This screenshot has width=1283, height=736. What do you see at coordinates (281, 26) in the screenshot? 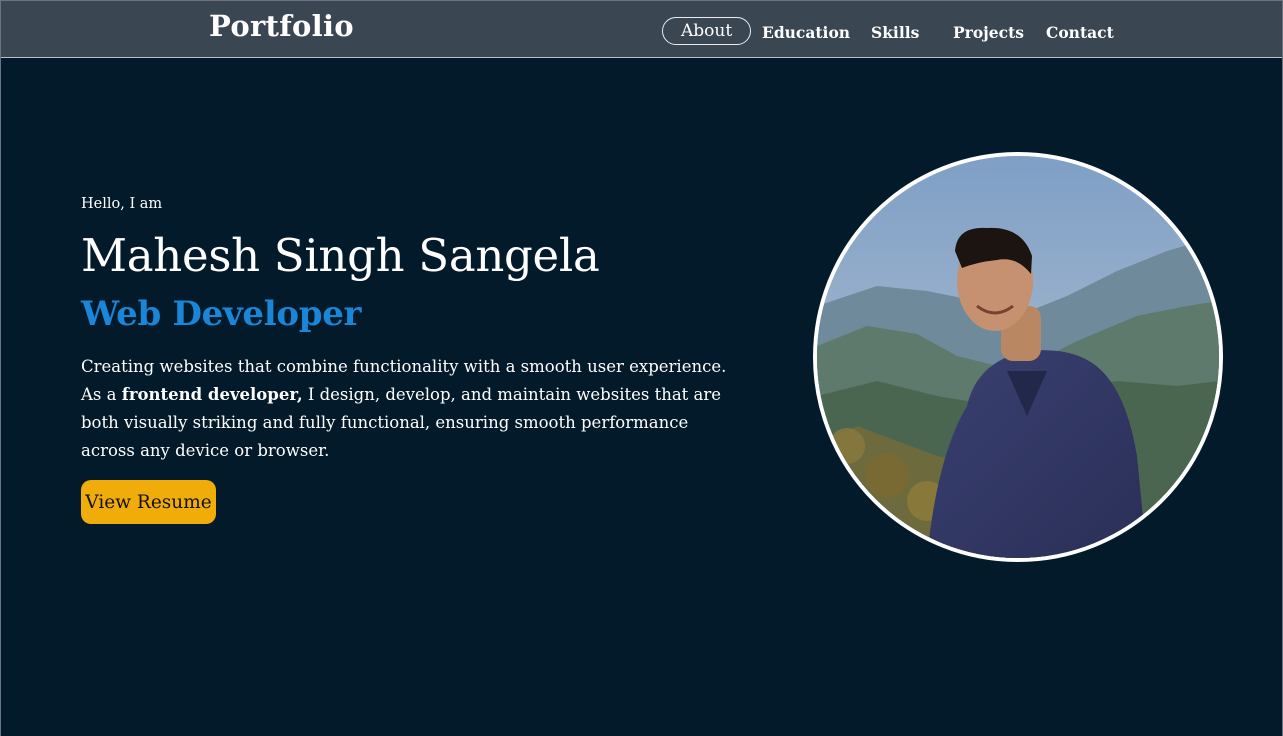
I see `brand-logo: Portfolio` at bounding box center [281, 26].